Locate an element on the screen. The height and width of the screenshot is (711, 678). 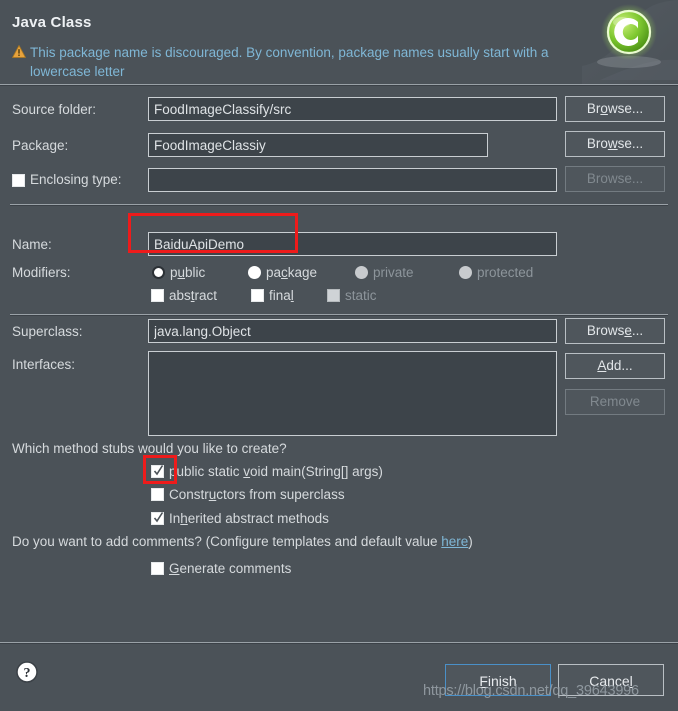
modifier-radio-public is located at coordinates (158, 272).